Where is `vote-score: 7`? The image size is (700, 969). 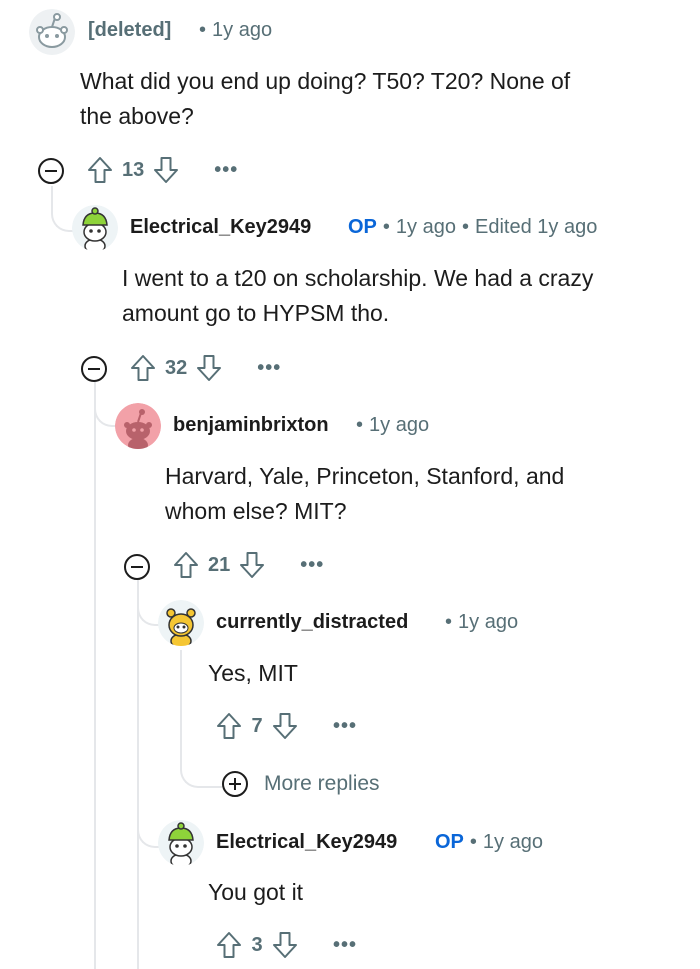
vote-score: 7 is located at coordinates (257, 725).